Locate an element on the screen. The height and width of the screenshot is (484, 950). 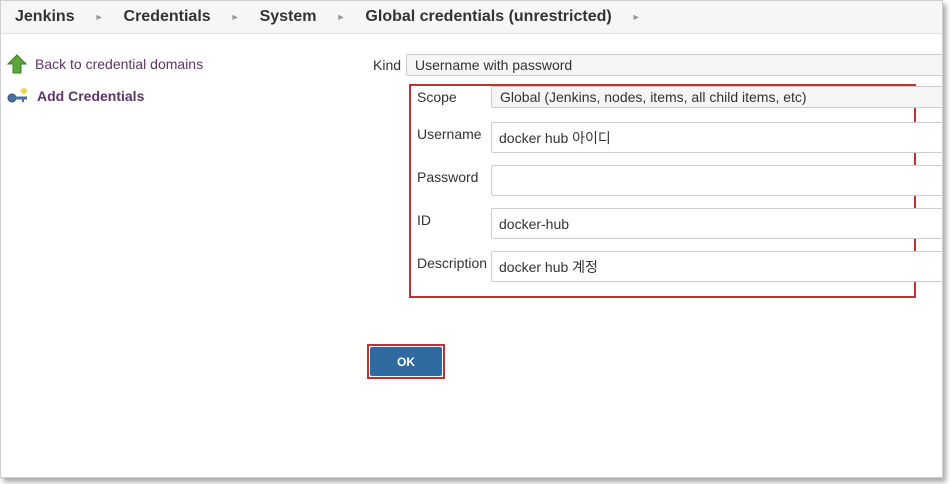
add-credentials-label: Add Credentials is located at coordinates (91, 96).